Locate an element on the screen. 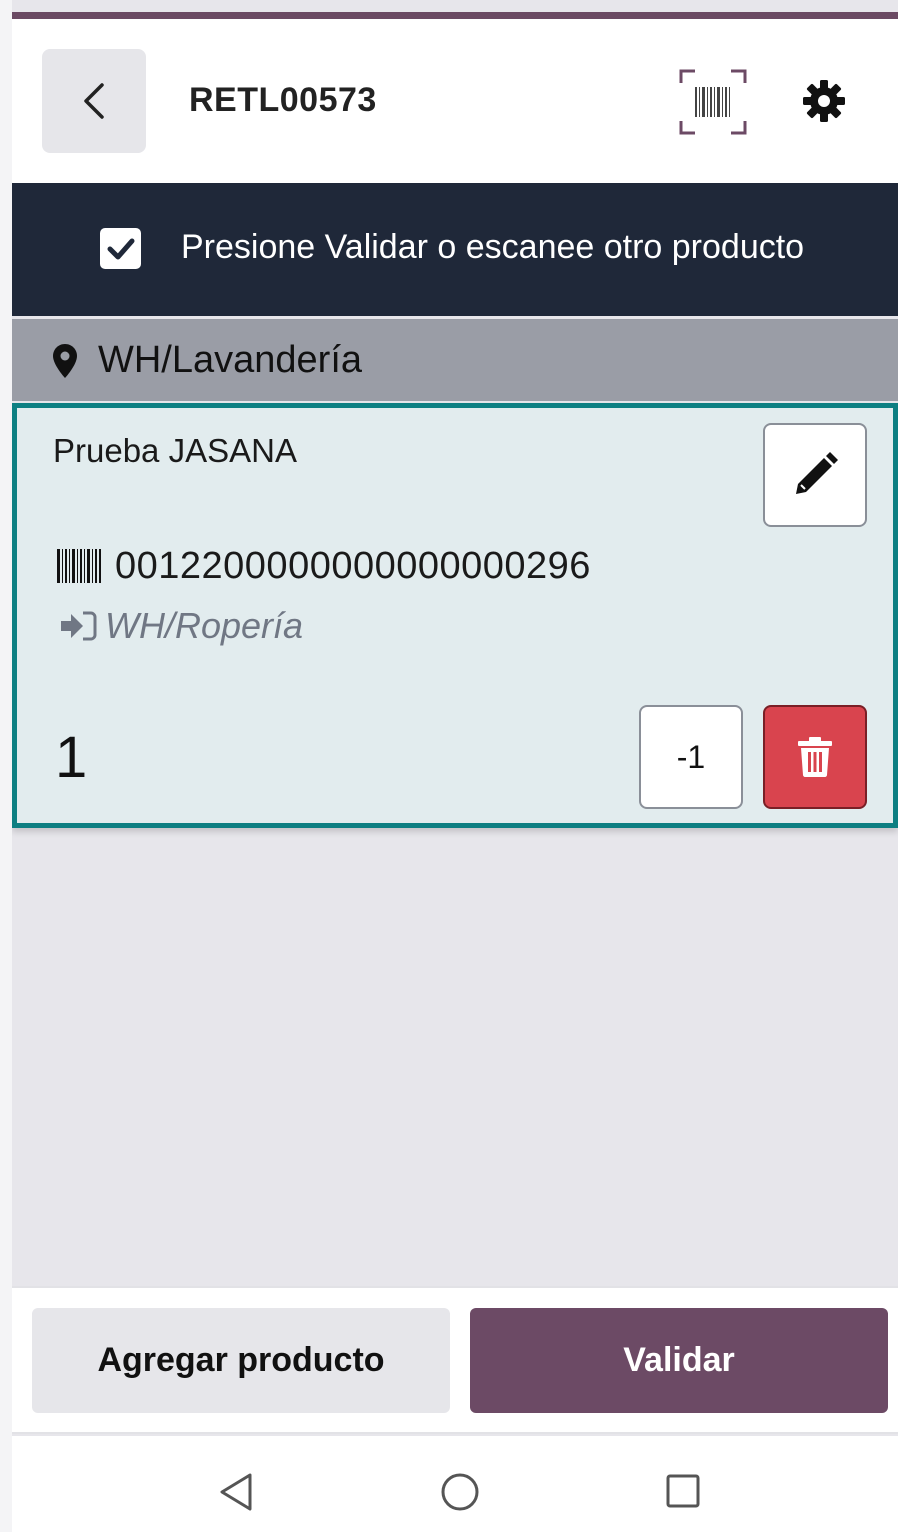 The width and height of the screenshot is (898, 1532). destination-location: WH/Ropería is located at coordinates (204, 625).